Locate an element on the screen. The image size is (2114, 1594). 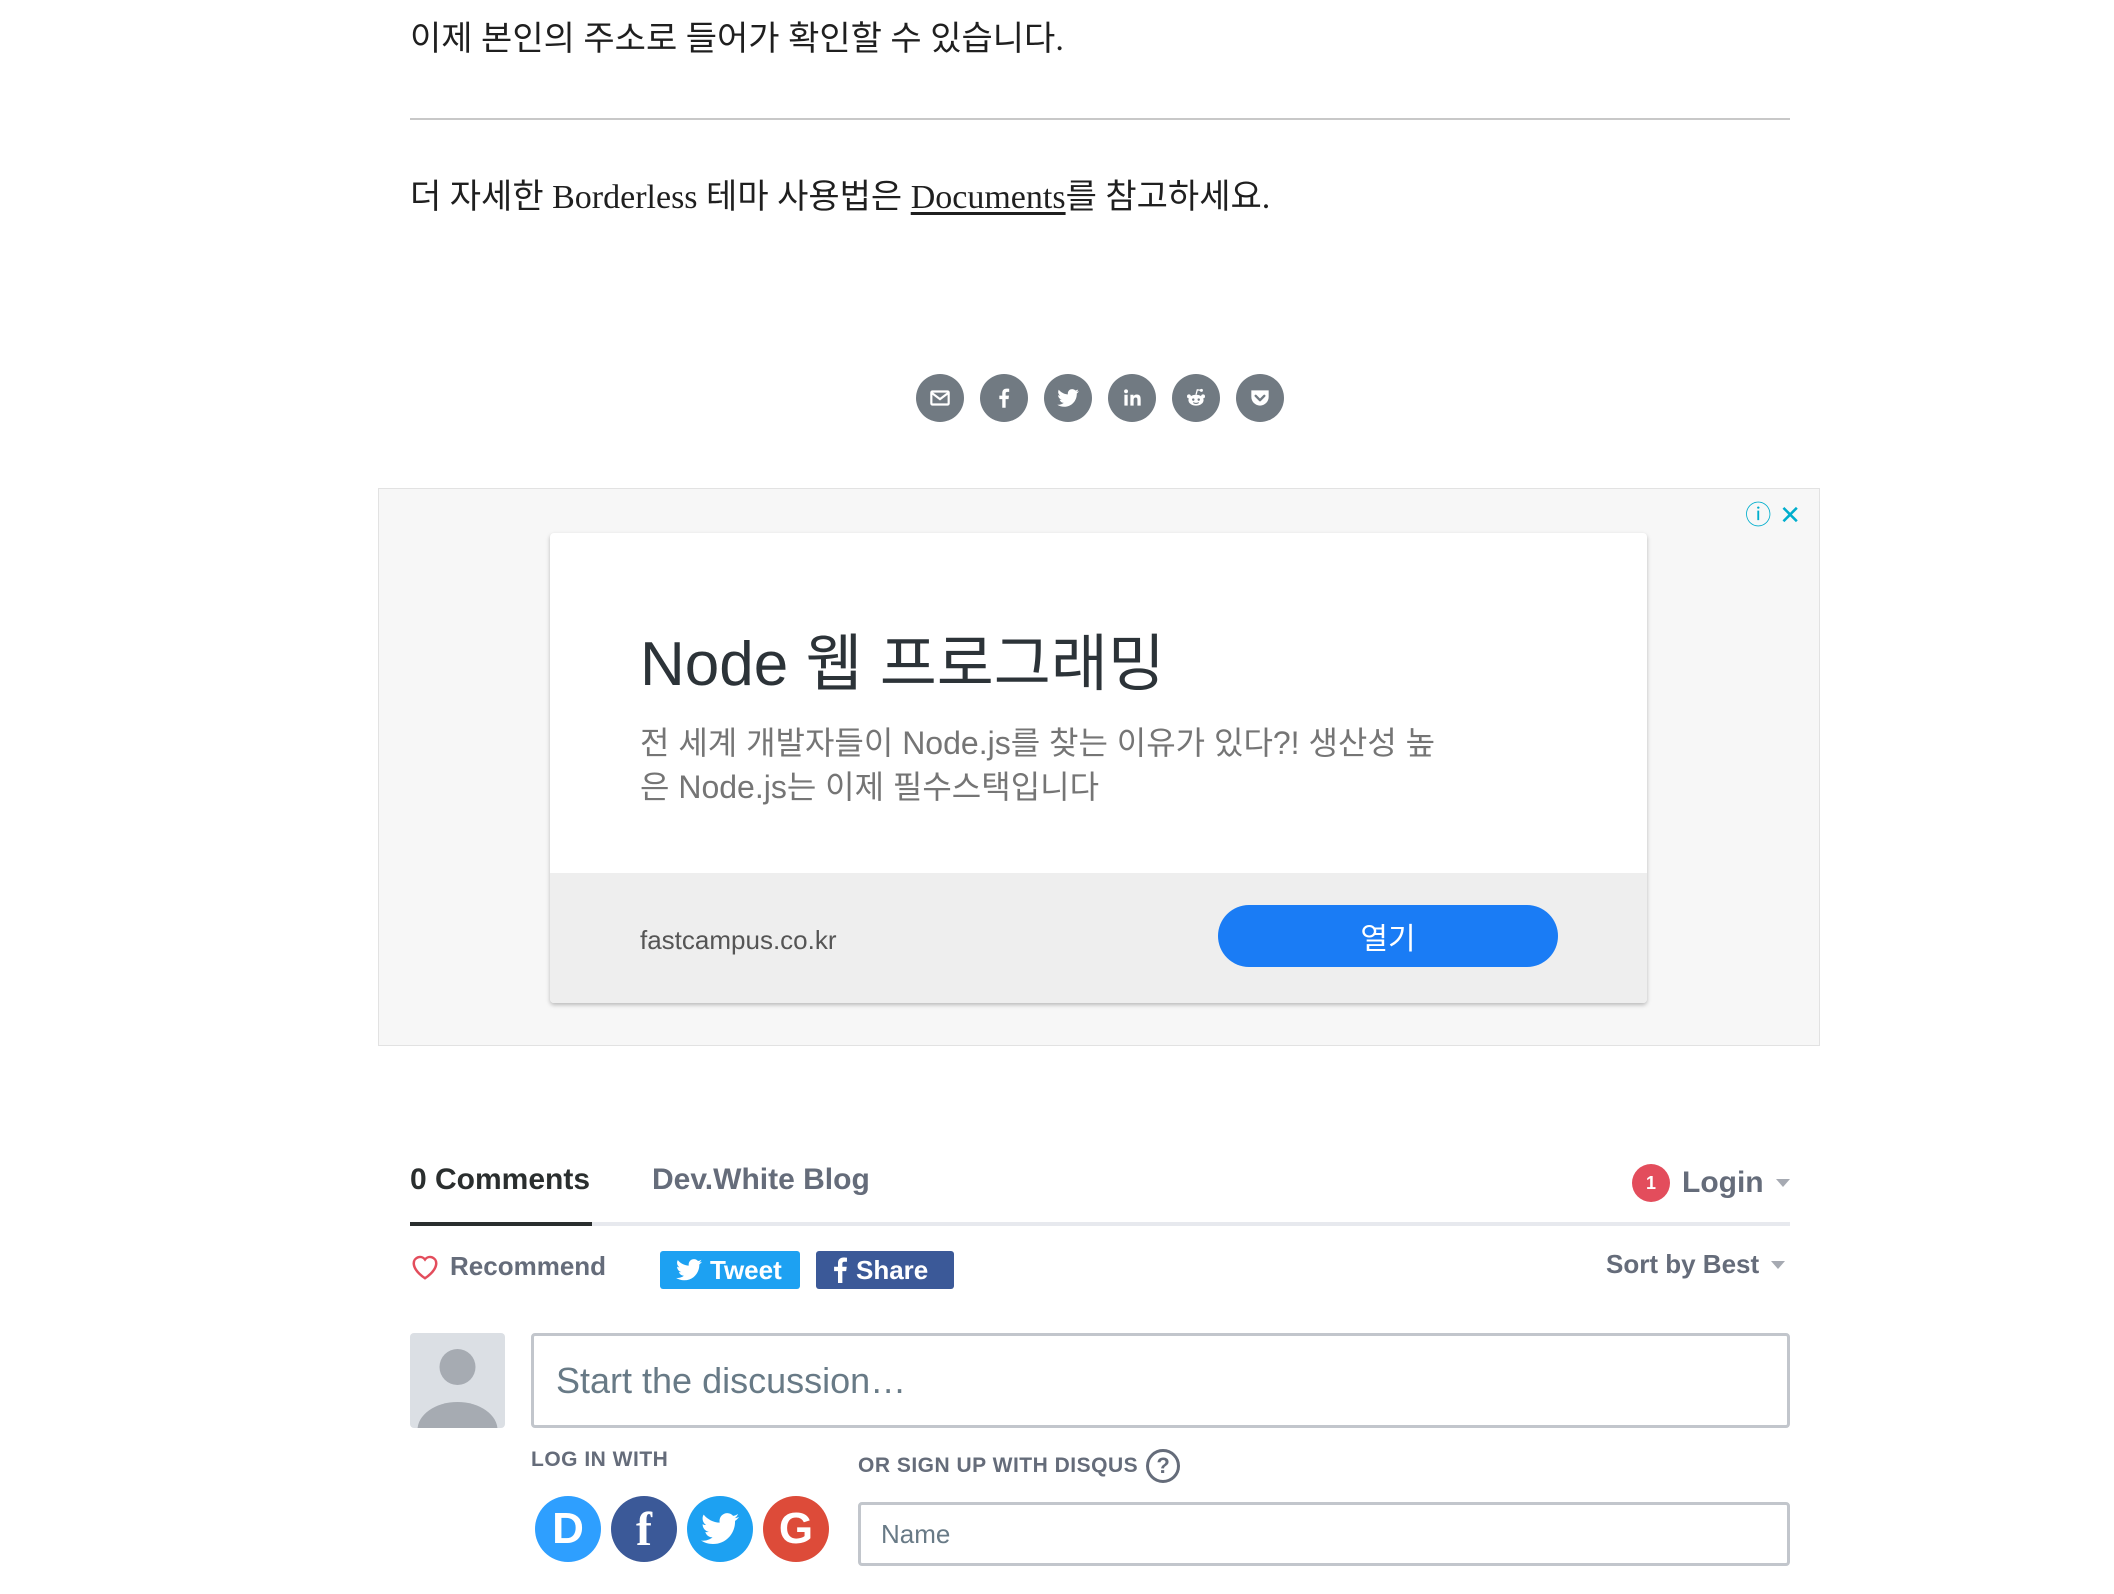
linkedin-icon is located at coordinates (1132, 398).